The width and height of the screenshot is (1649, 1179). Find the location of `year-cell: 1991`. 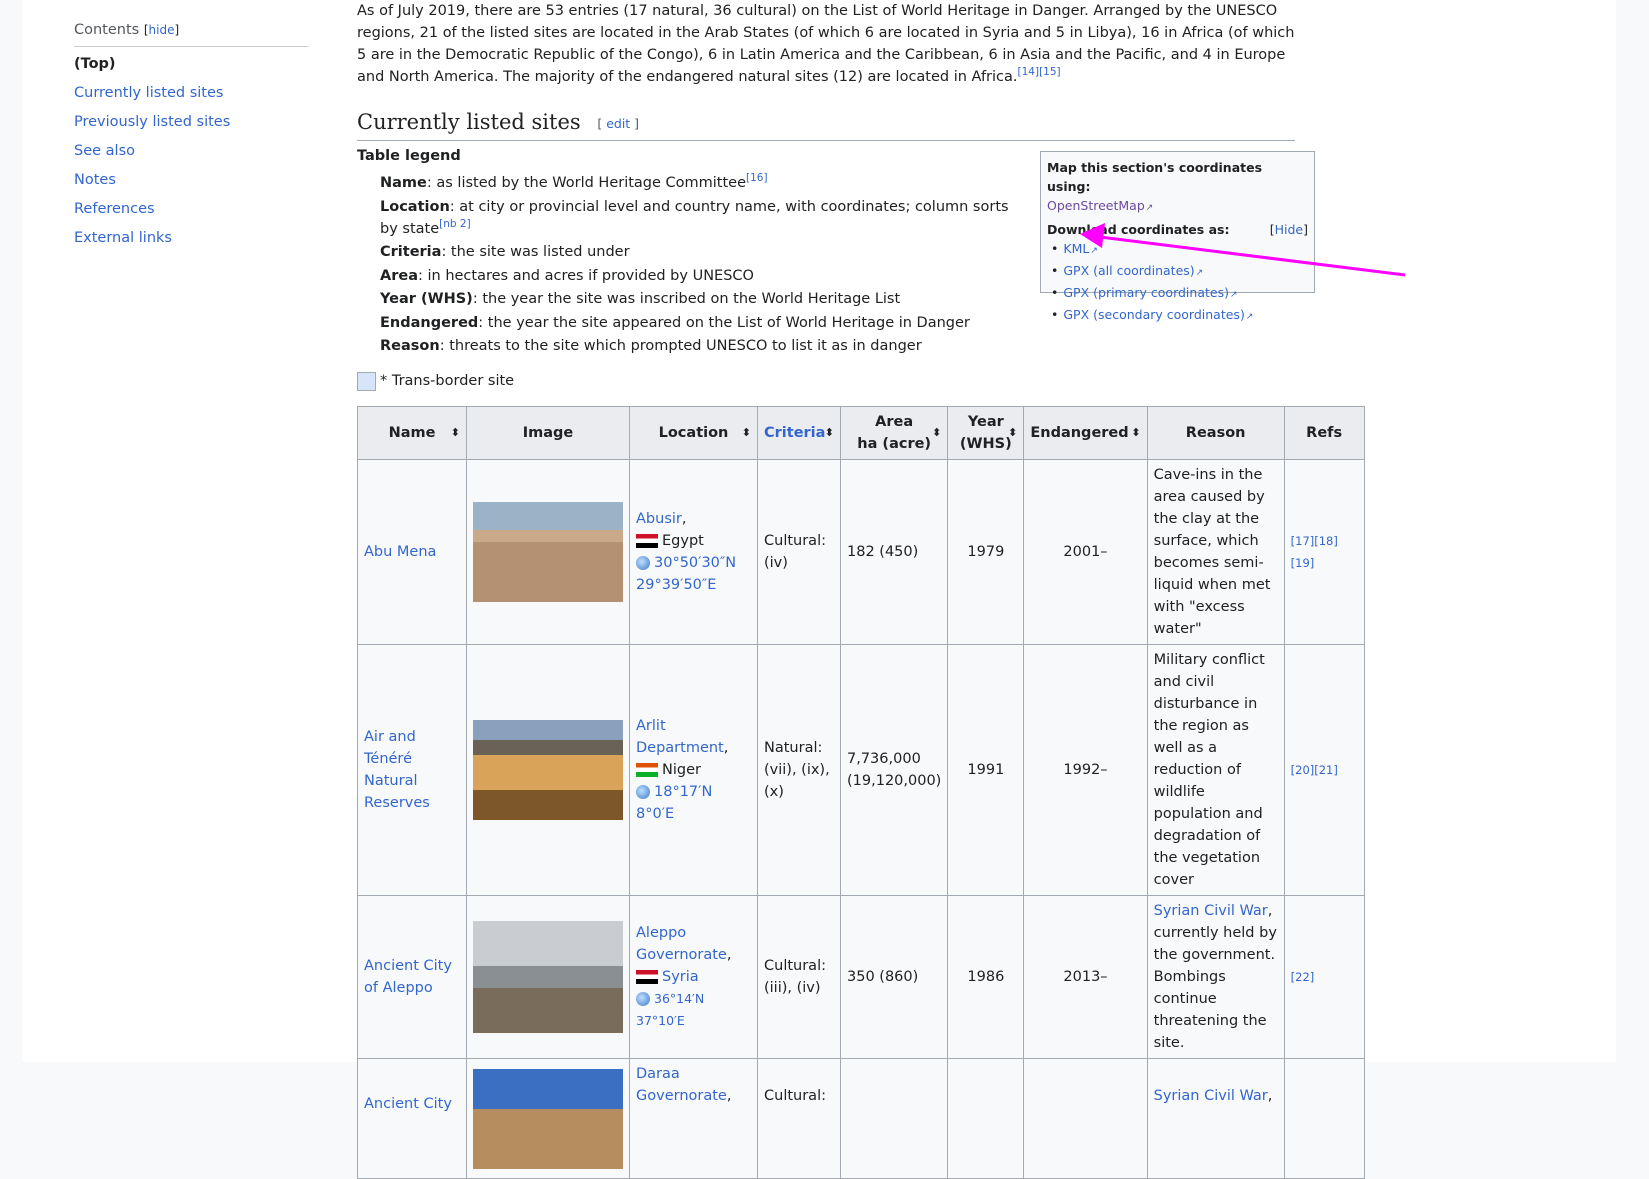

year-cell: 1991 is located at coordinates (986, 770).